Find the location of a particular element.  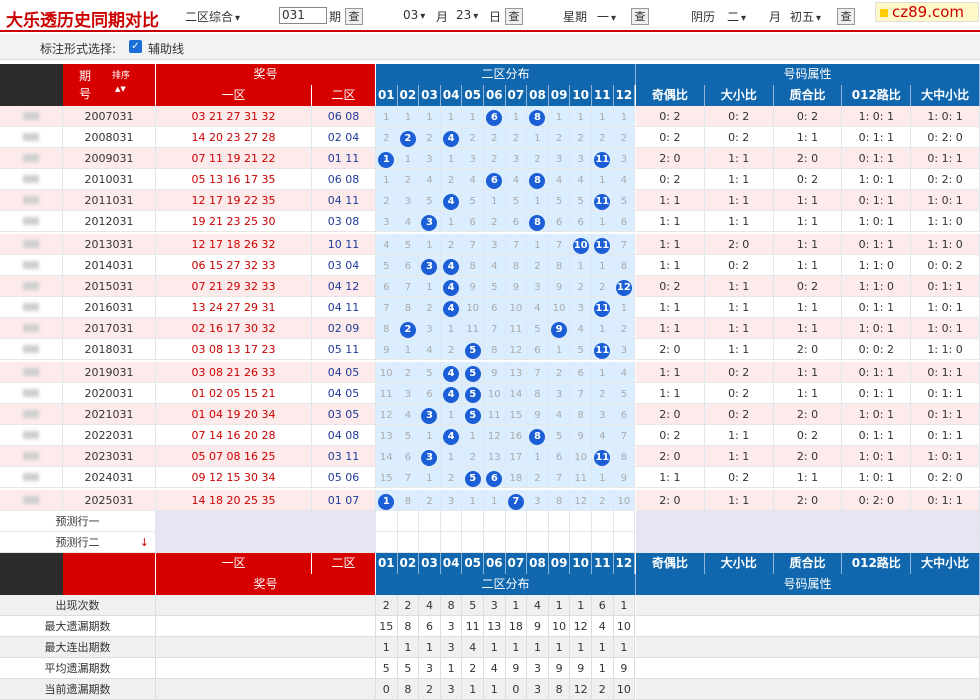

query-button-3: 查 is located at coordinates (640, 16).